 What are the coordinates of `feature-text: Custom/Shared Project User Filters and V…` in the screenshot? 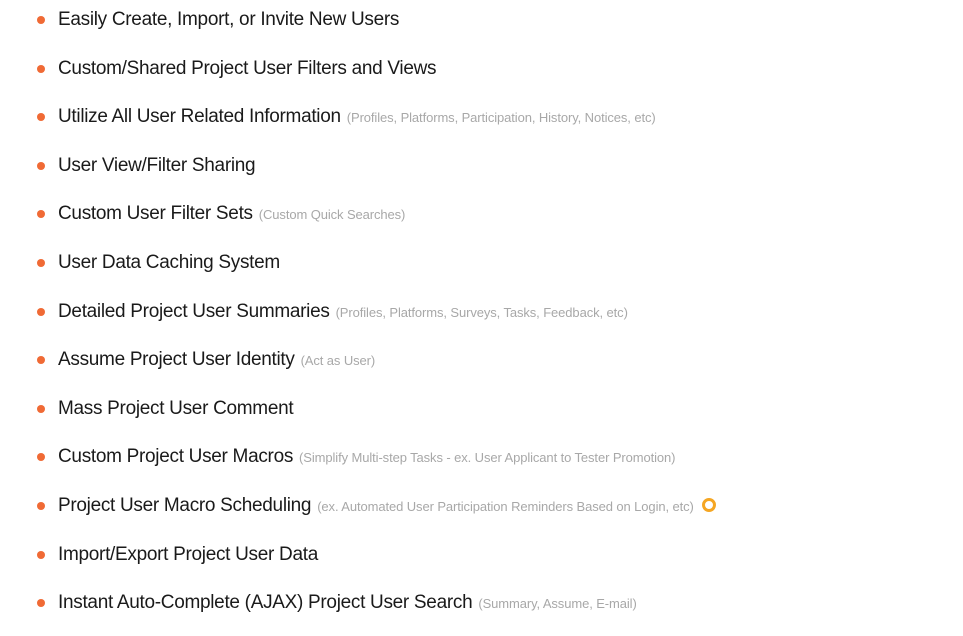 It's located at (247, 68).